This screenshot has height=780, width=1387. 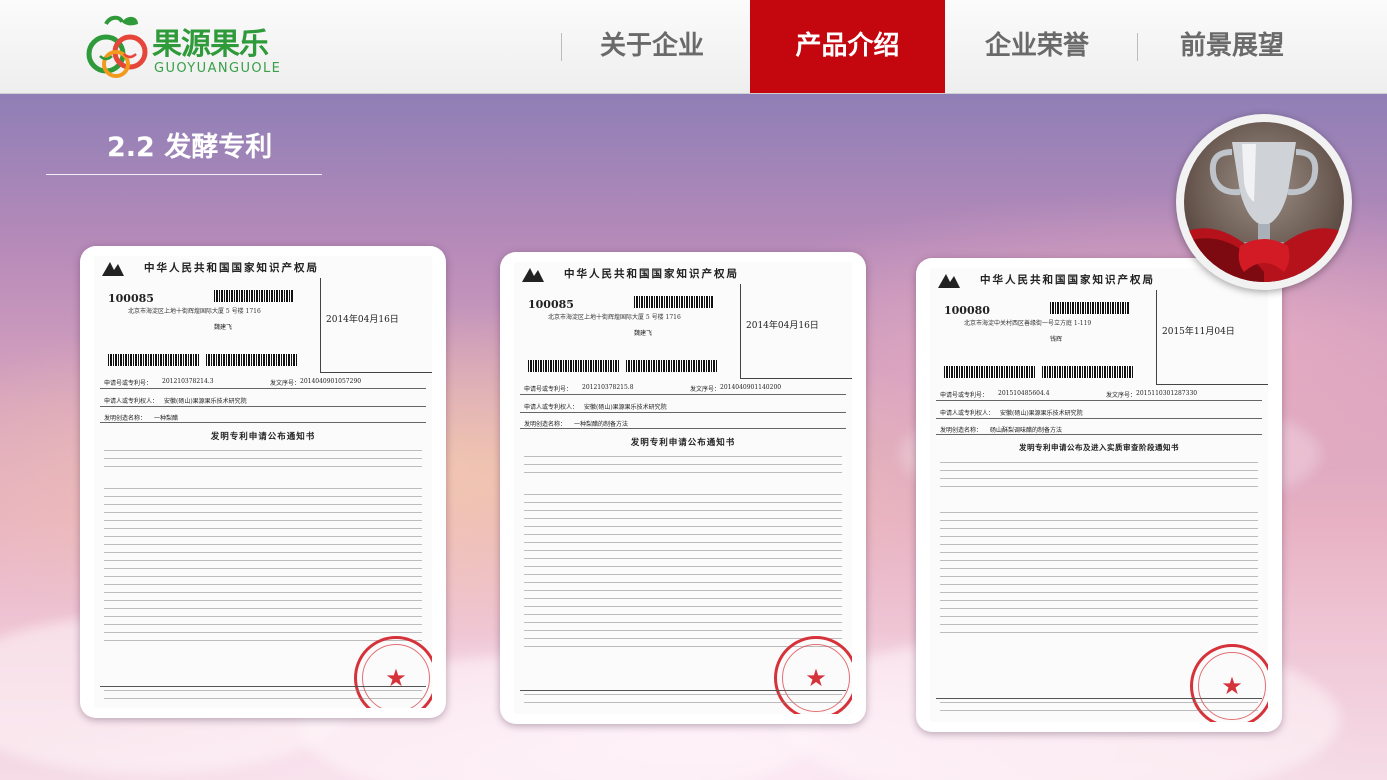 What do you see at coordinates (117, 46) in the screenshot?
I see `fruit-logo-icon` at bounding box center [117, 46].